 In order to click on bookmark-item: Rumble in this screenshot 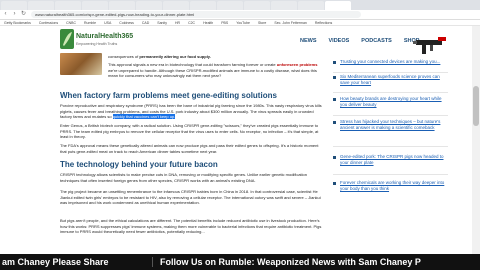, I will do `click(90, 22)`.